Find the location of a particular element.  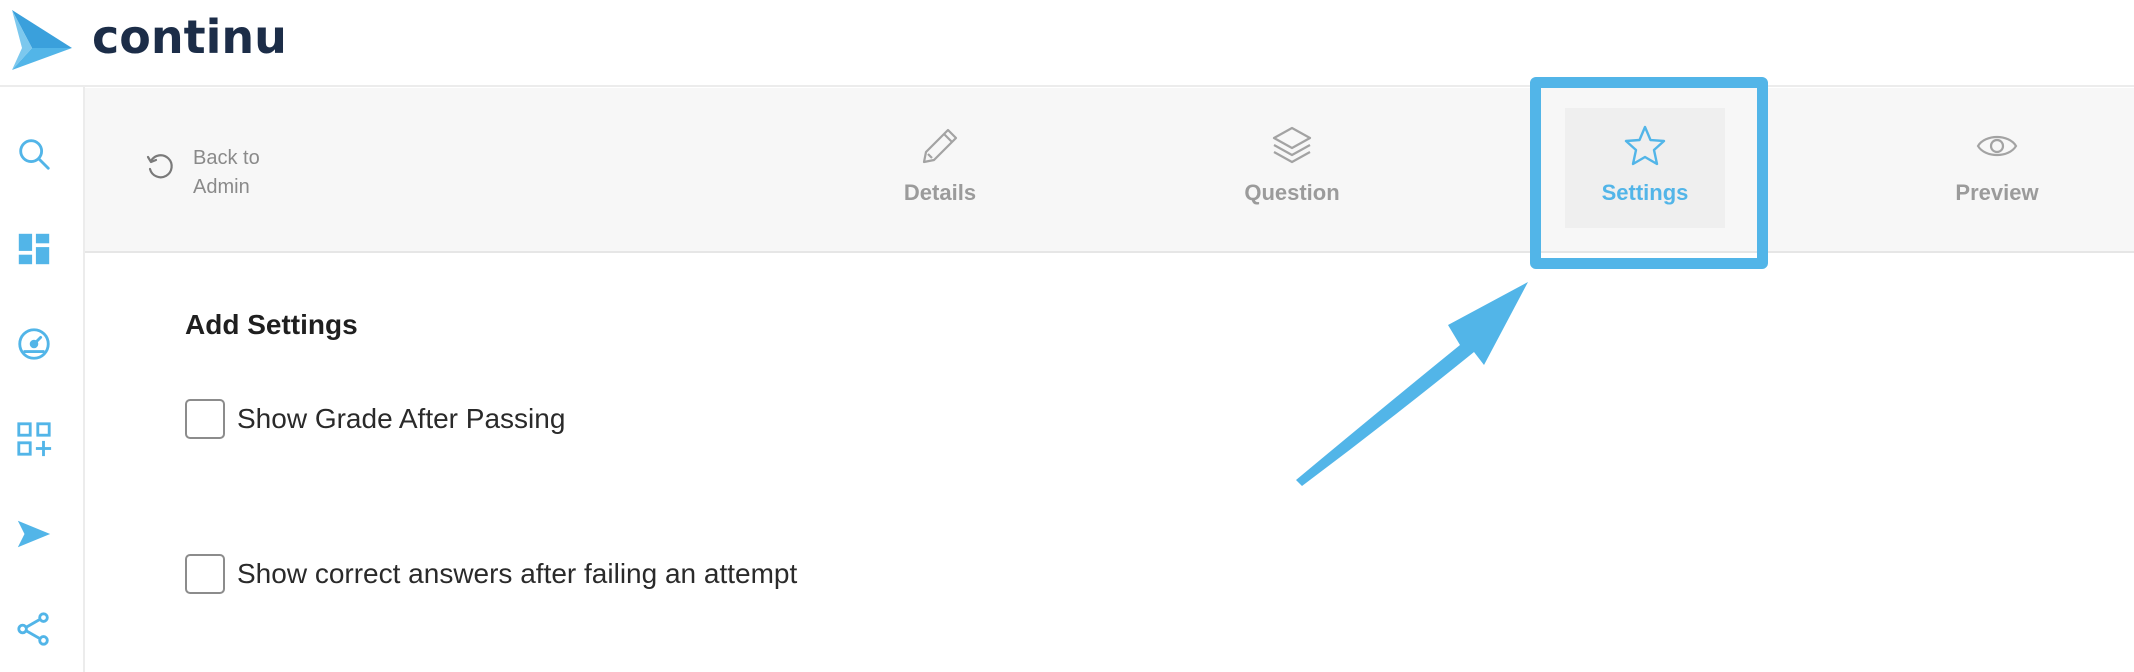

search-icon is located at coordinates (34, 154).